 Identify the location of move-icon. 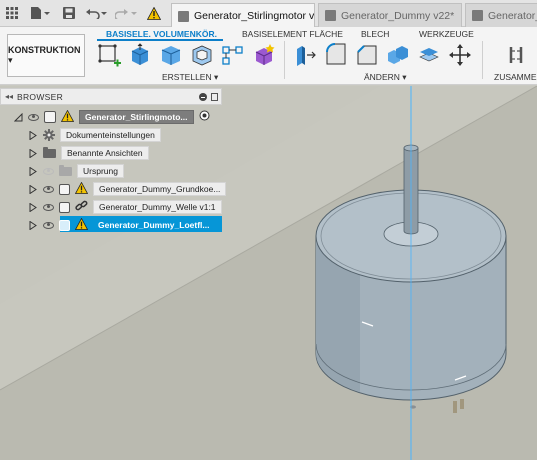
(460, 55).